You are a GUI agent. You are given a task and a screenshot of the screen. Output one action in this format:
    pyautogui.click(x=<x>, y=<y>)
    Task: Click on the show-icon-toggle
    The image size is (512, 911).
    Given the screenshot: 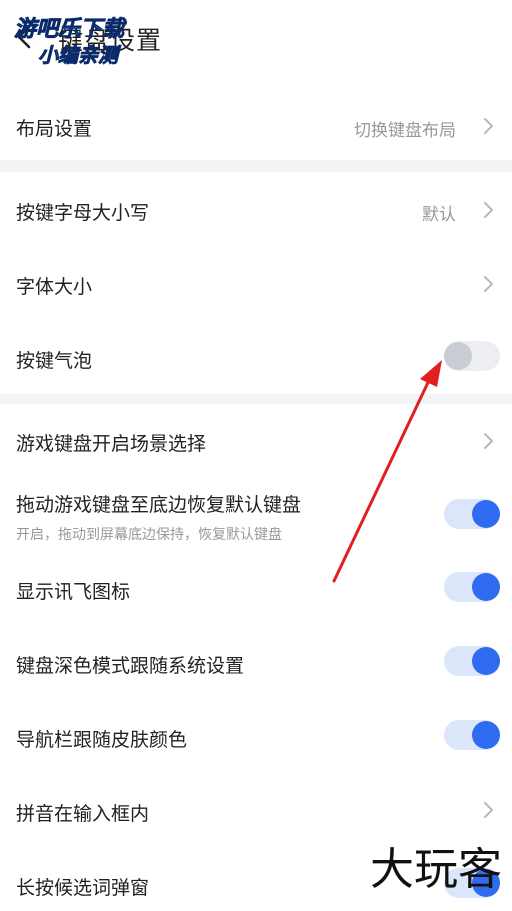 What is the action you would take?
    pyautogui.click(x=472, y=587)
    